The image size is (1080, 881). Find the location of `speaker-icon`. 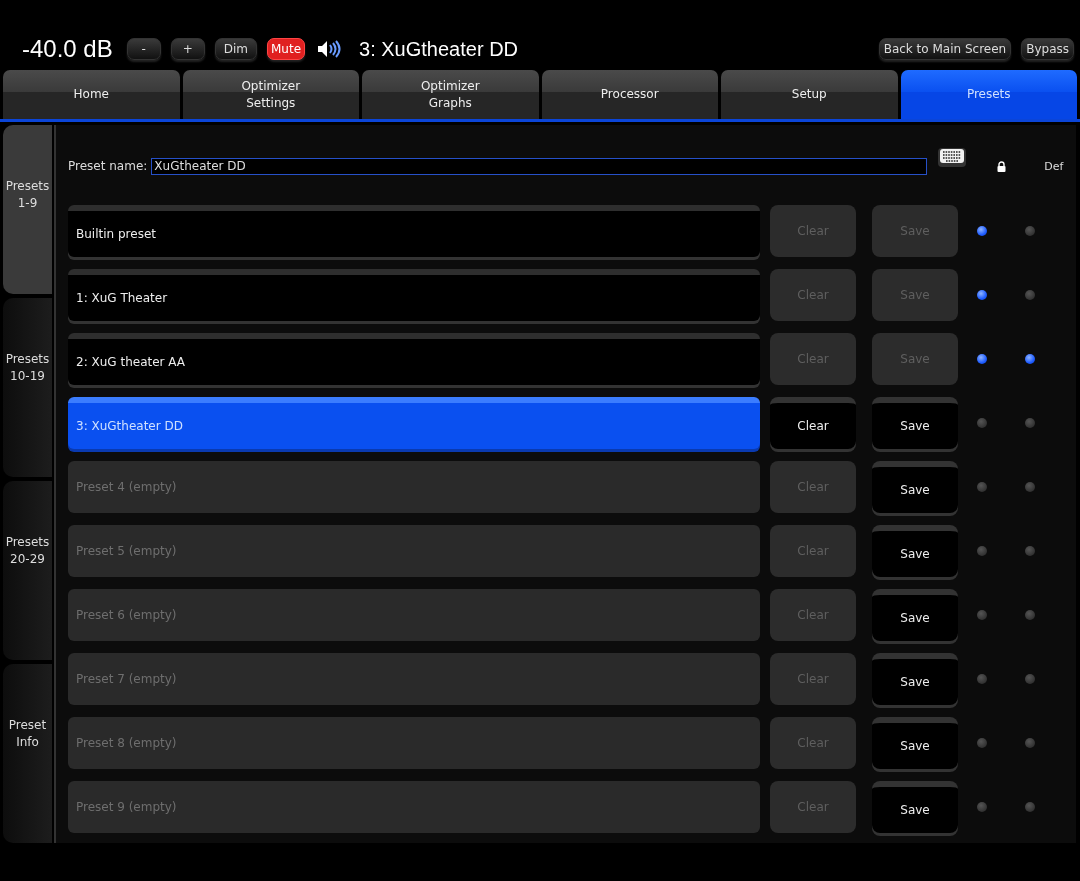

speaker-icon is located at coordinates (329, 49).